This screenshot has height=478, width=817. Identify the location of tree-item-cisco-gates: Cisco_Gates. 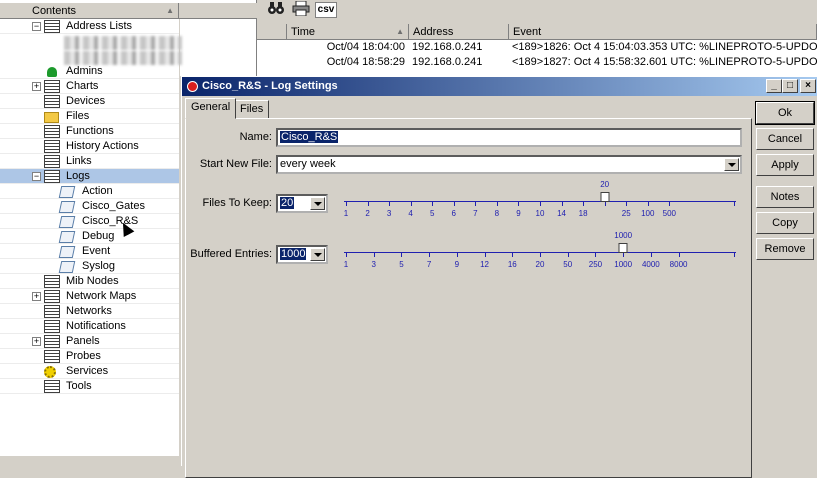
(89, 206).